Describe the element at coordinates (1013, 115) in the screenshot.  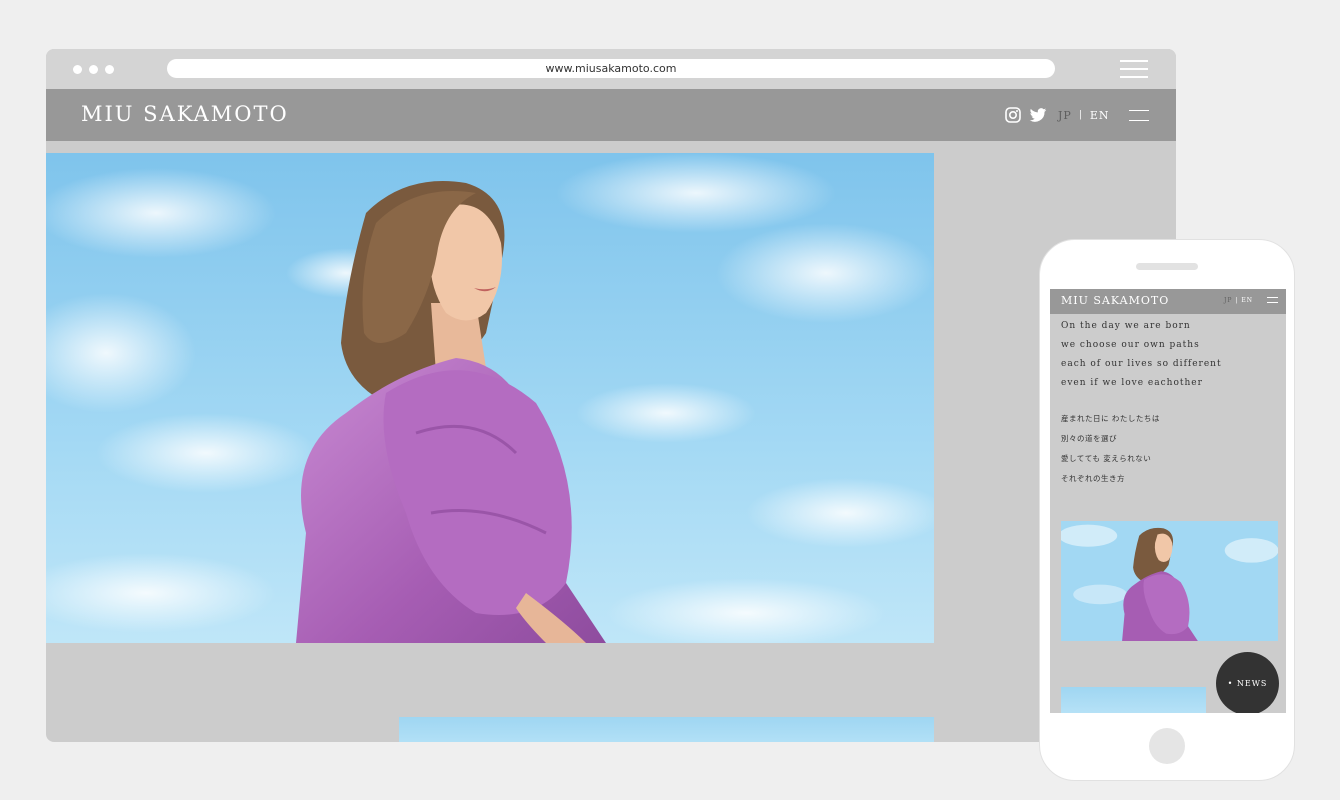
I see `instagram-icon` at that location.